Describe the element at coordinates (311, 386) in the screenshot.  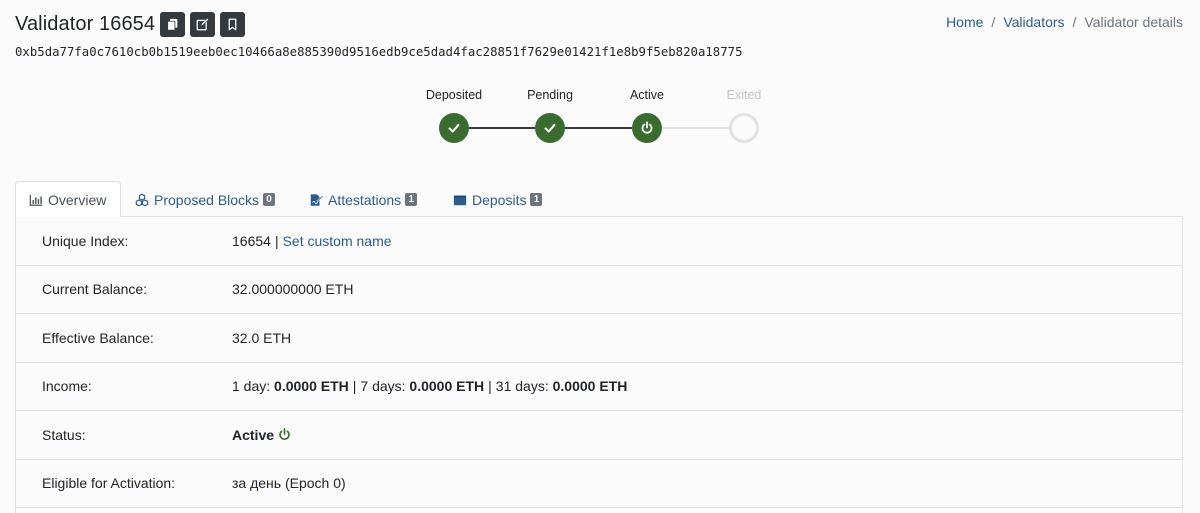
I see `income-1d-value: 0.0000 ETH` at that location.